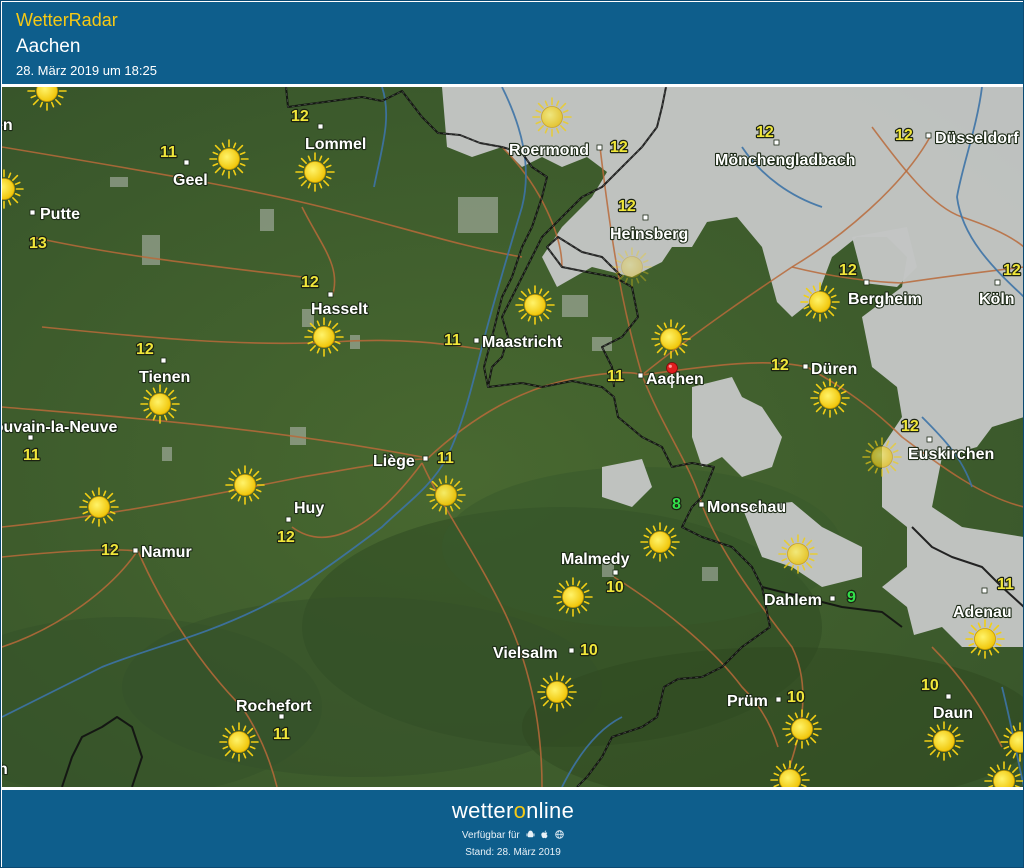 Image resolution: width=1024 pixels, height=868 pixels. What do you see at coordinates (86, 70) in the screenshot?
I see `radar-timestamp: 28. März 2019 um 18:25` at bounding box center [86, 70].